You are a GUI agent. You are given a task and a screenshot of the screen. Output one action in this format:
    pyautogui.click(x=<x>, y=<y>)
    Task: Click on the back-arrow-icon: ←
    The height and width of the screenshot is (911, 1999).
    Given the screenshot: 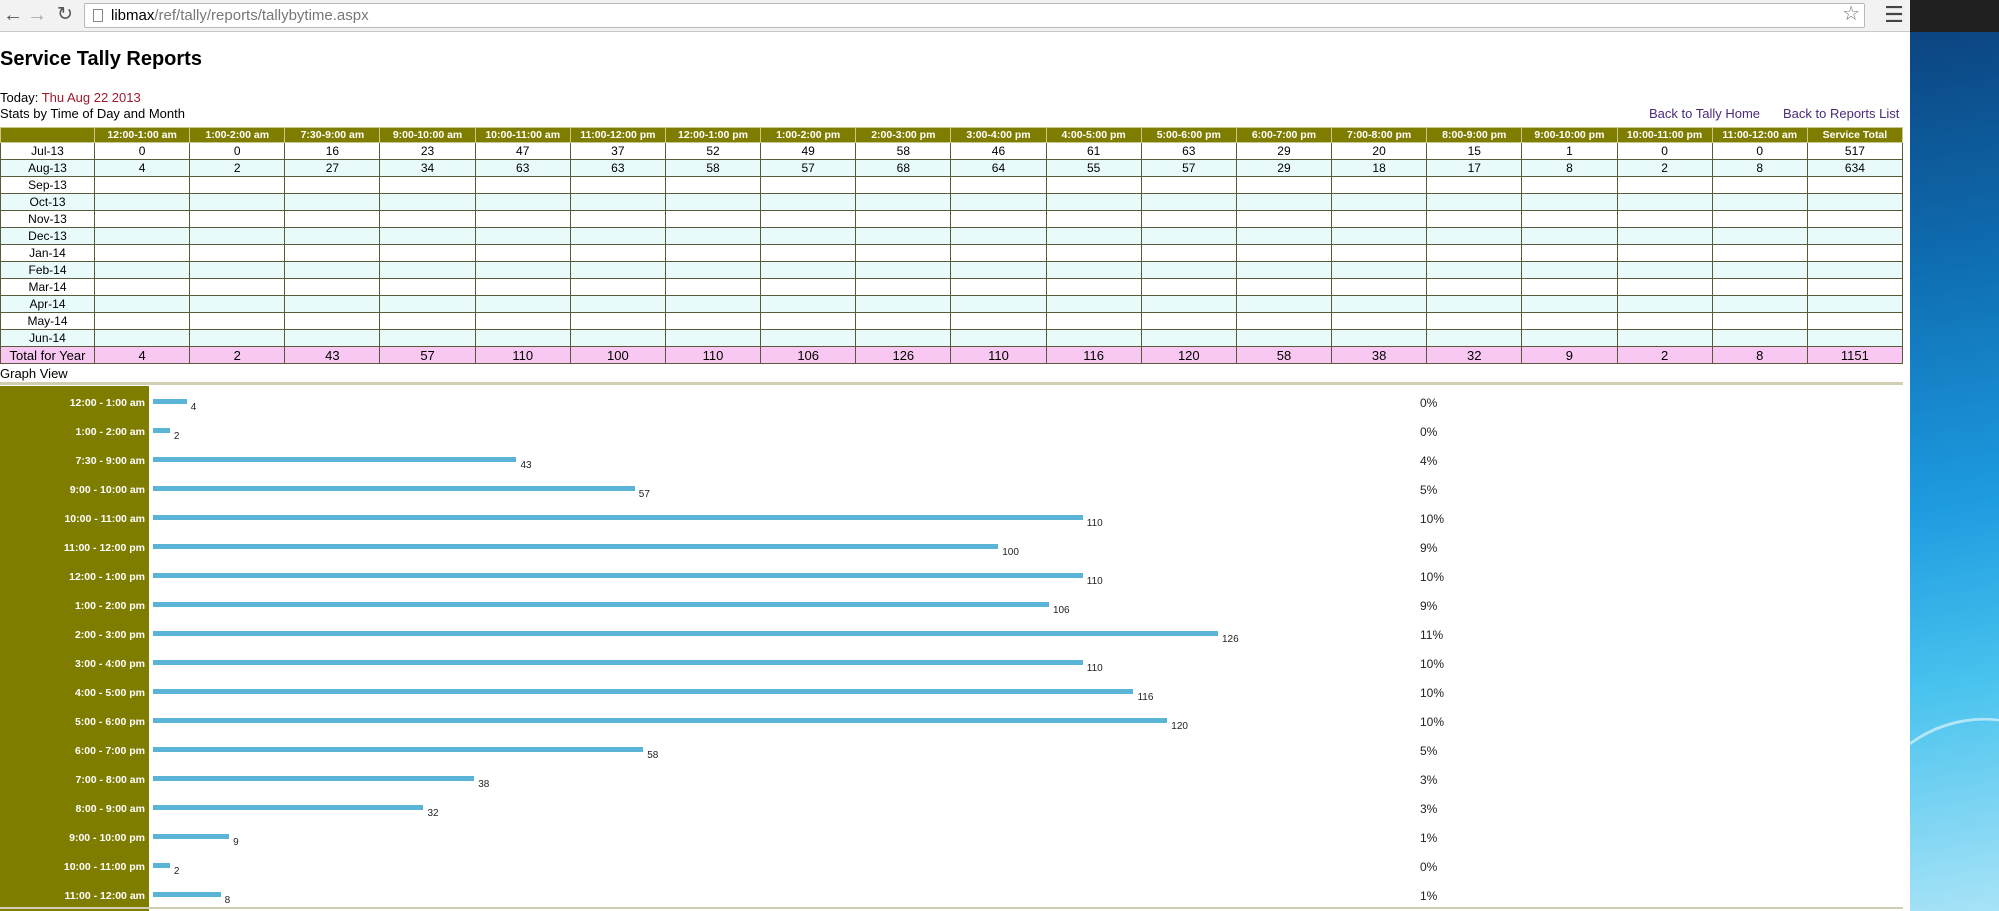 What is the action you would take?
    pyautogui.click(x=13, y=15)
    